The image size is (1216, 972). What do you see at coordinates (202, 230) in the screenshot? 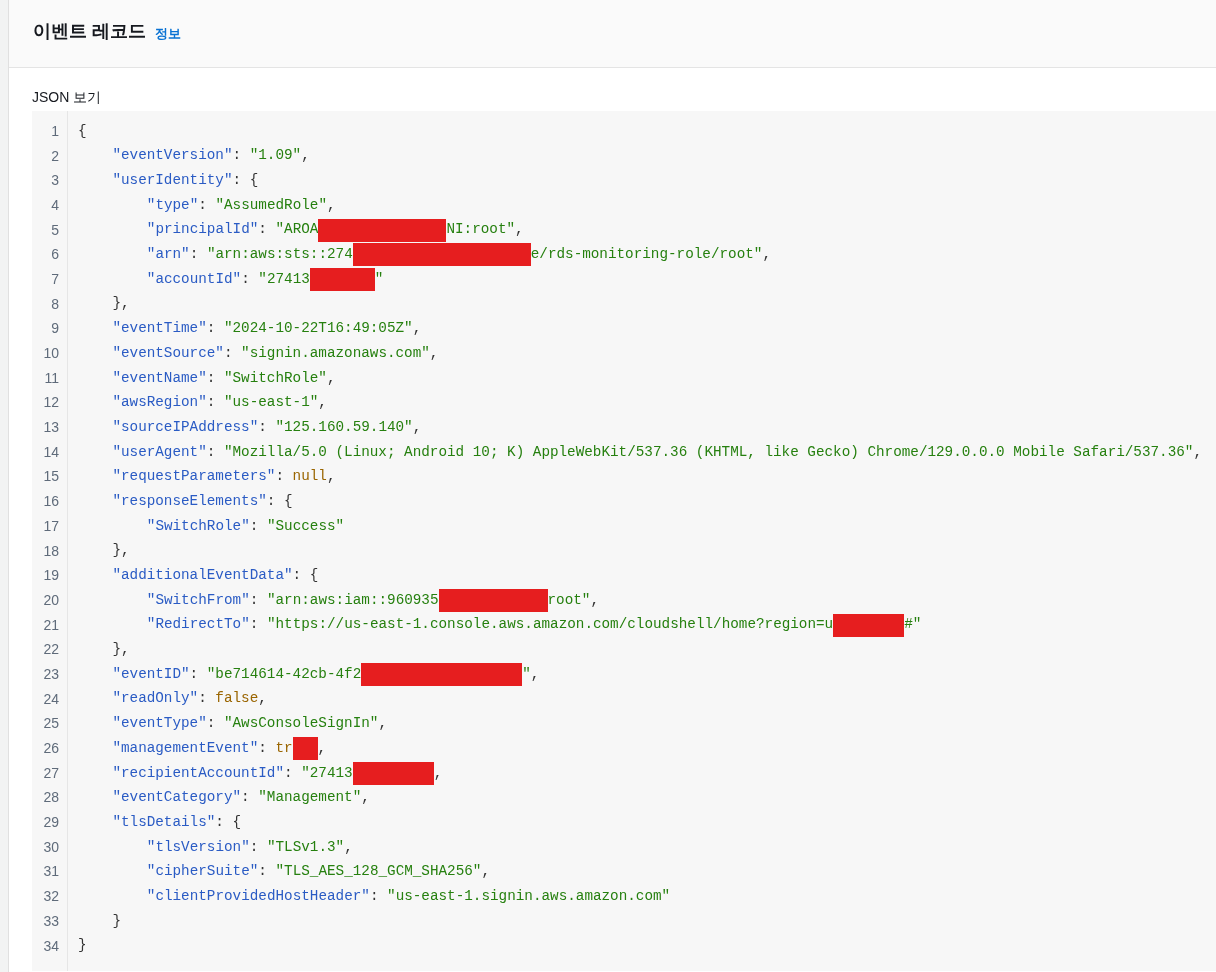
I see `json-key: "principalId"` at bounding box center [202, 230].